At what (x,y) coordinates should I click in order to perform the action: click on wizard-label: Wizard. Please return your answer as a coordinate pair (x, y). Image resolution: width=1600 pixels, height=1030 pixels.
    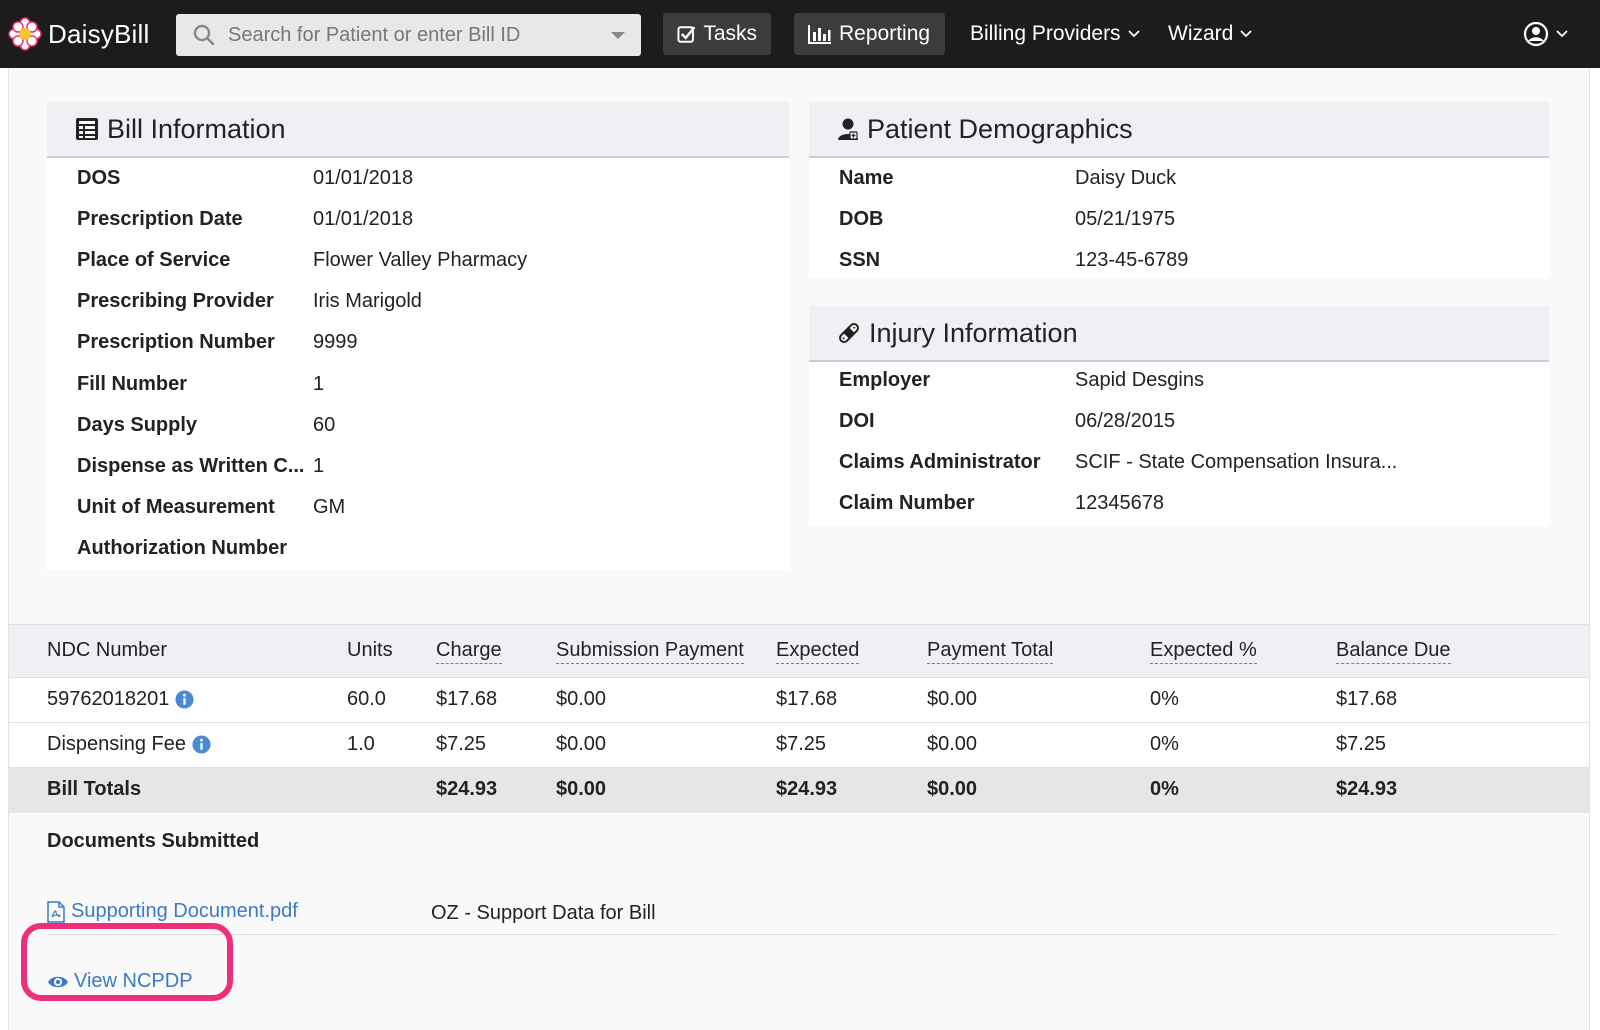
    Looking at the image, I should click on (1201, 33).